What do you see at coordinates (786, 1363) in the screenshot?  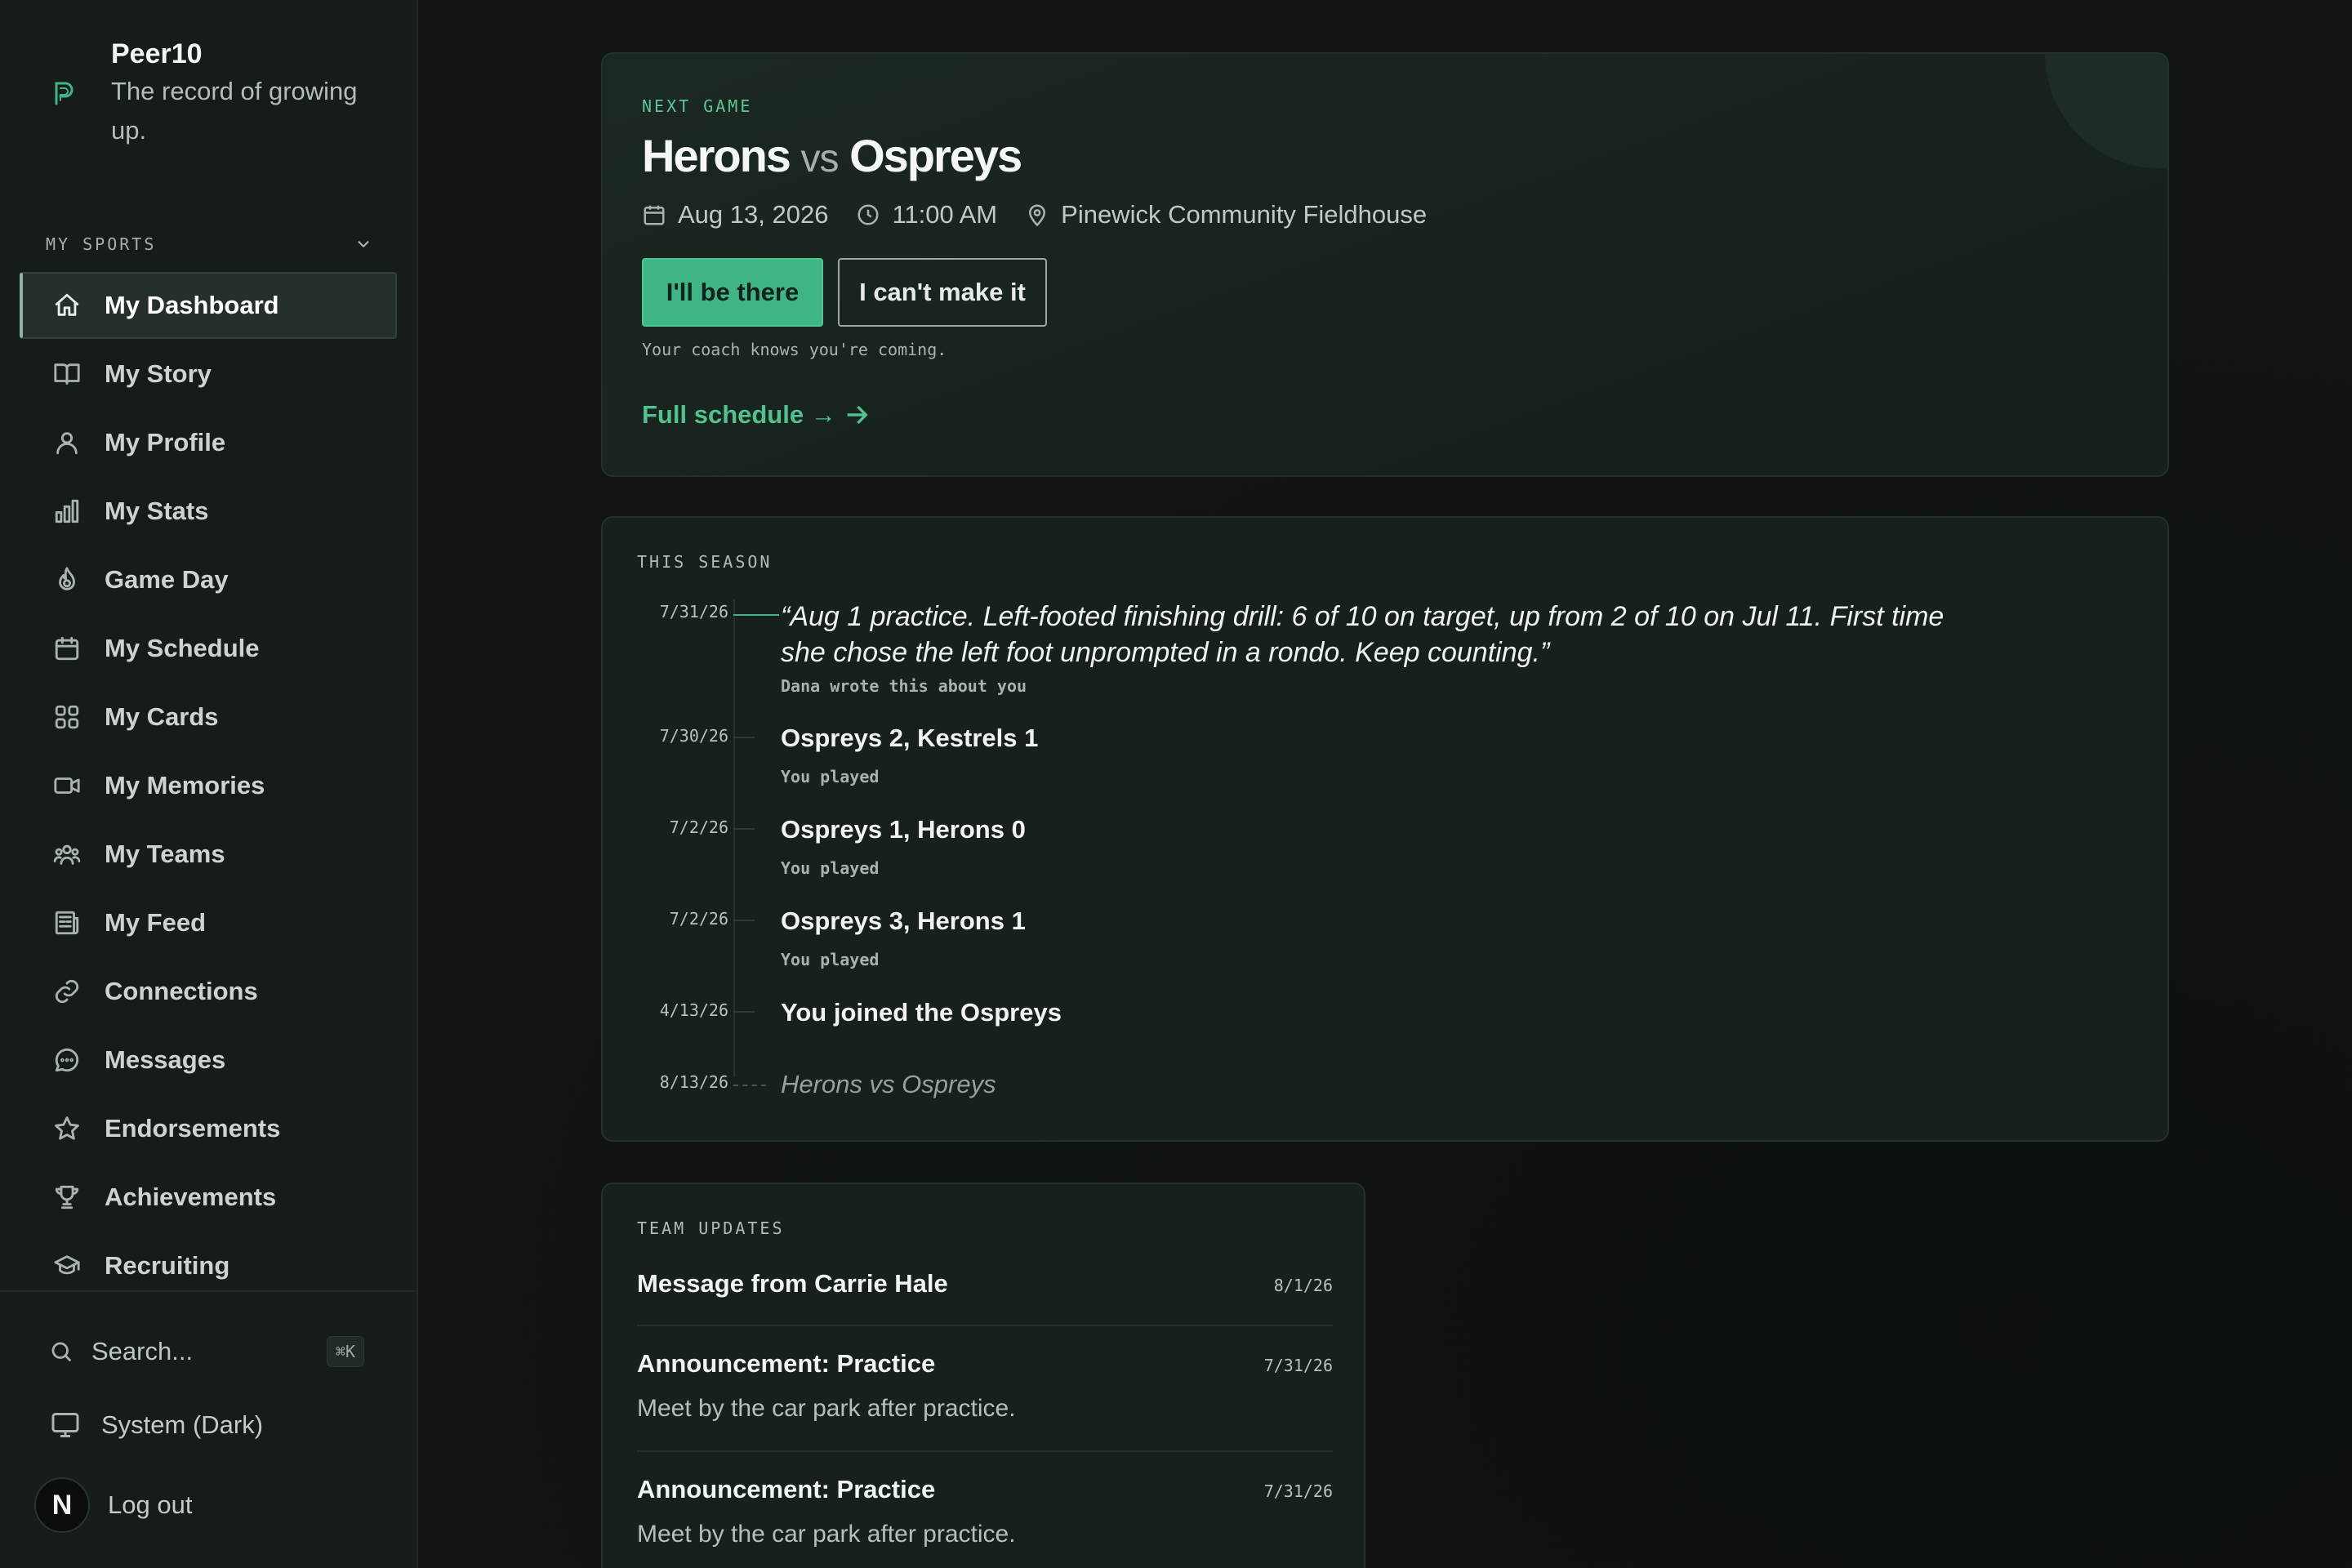 I see `update-title: Announcement: Practice` at bounding box center [786, 1363].